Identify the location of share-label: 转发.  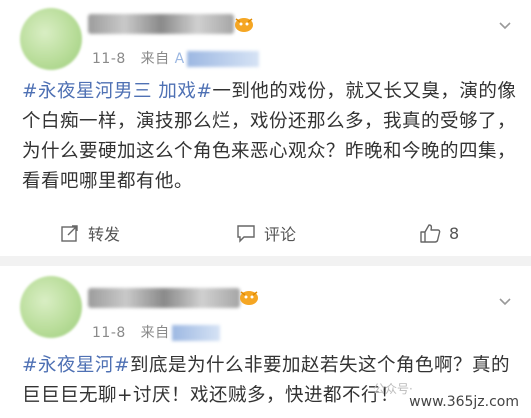
(104, 234).